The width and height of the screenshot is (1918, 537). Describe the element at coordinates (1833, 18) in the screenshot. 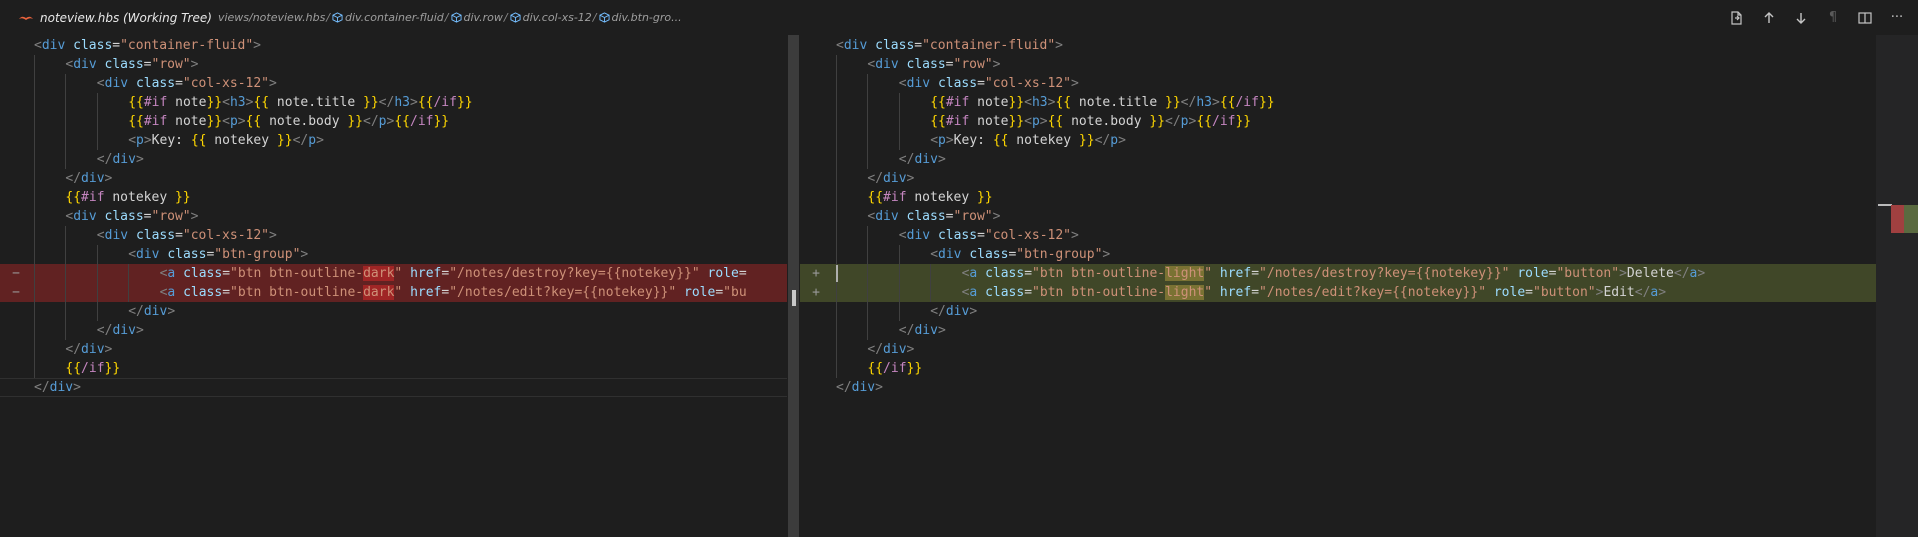

I see `show-whitespace-icon: ¶` at that location.